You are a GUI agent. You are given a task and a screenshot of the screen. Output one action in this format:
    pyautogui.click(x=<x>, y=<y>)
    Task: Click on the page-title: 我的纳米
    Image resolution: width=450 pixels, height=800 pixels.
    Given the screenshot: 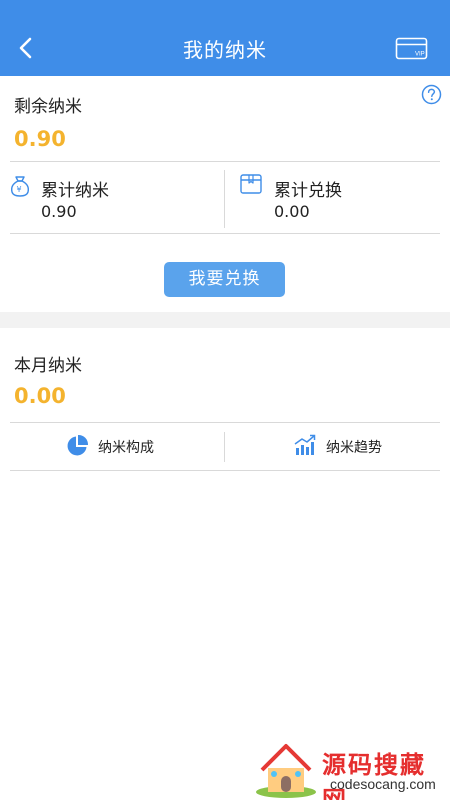 What is the action you would take?
    pyautogui.click(x=225, y=50)
    